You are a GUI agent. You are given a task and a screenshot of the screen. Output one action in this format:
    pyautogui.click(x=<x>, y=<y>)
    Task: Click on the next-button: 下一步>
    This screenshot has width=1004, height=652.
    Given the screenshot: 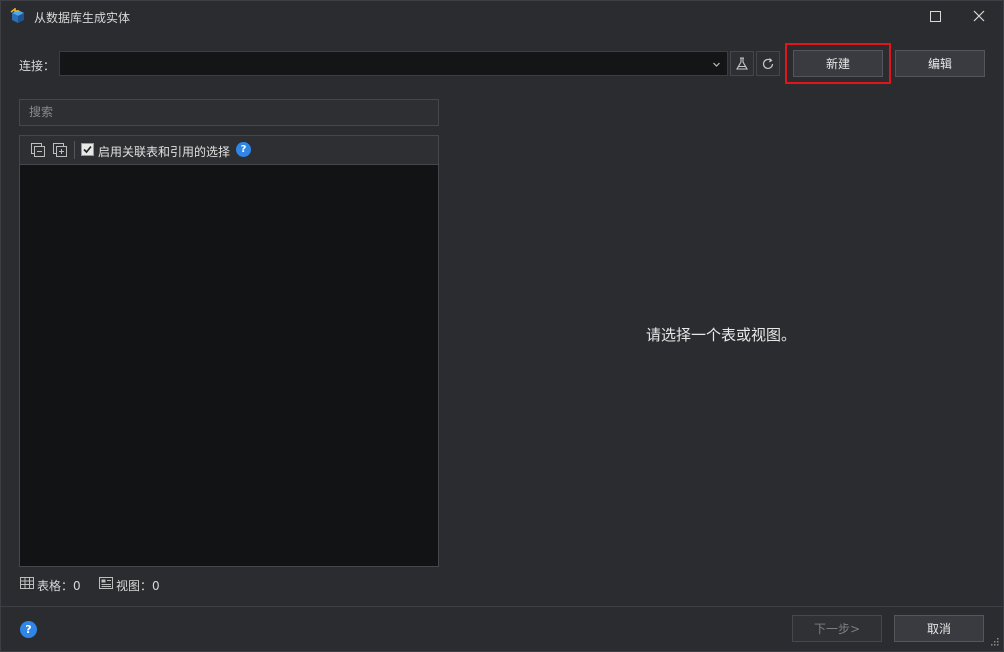 What is the action you would take?
    pyautogui.click(x=837, y=628)
    